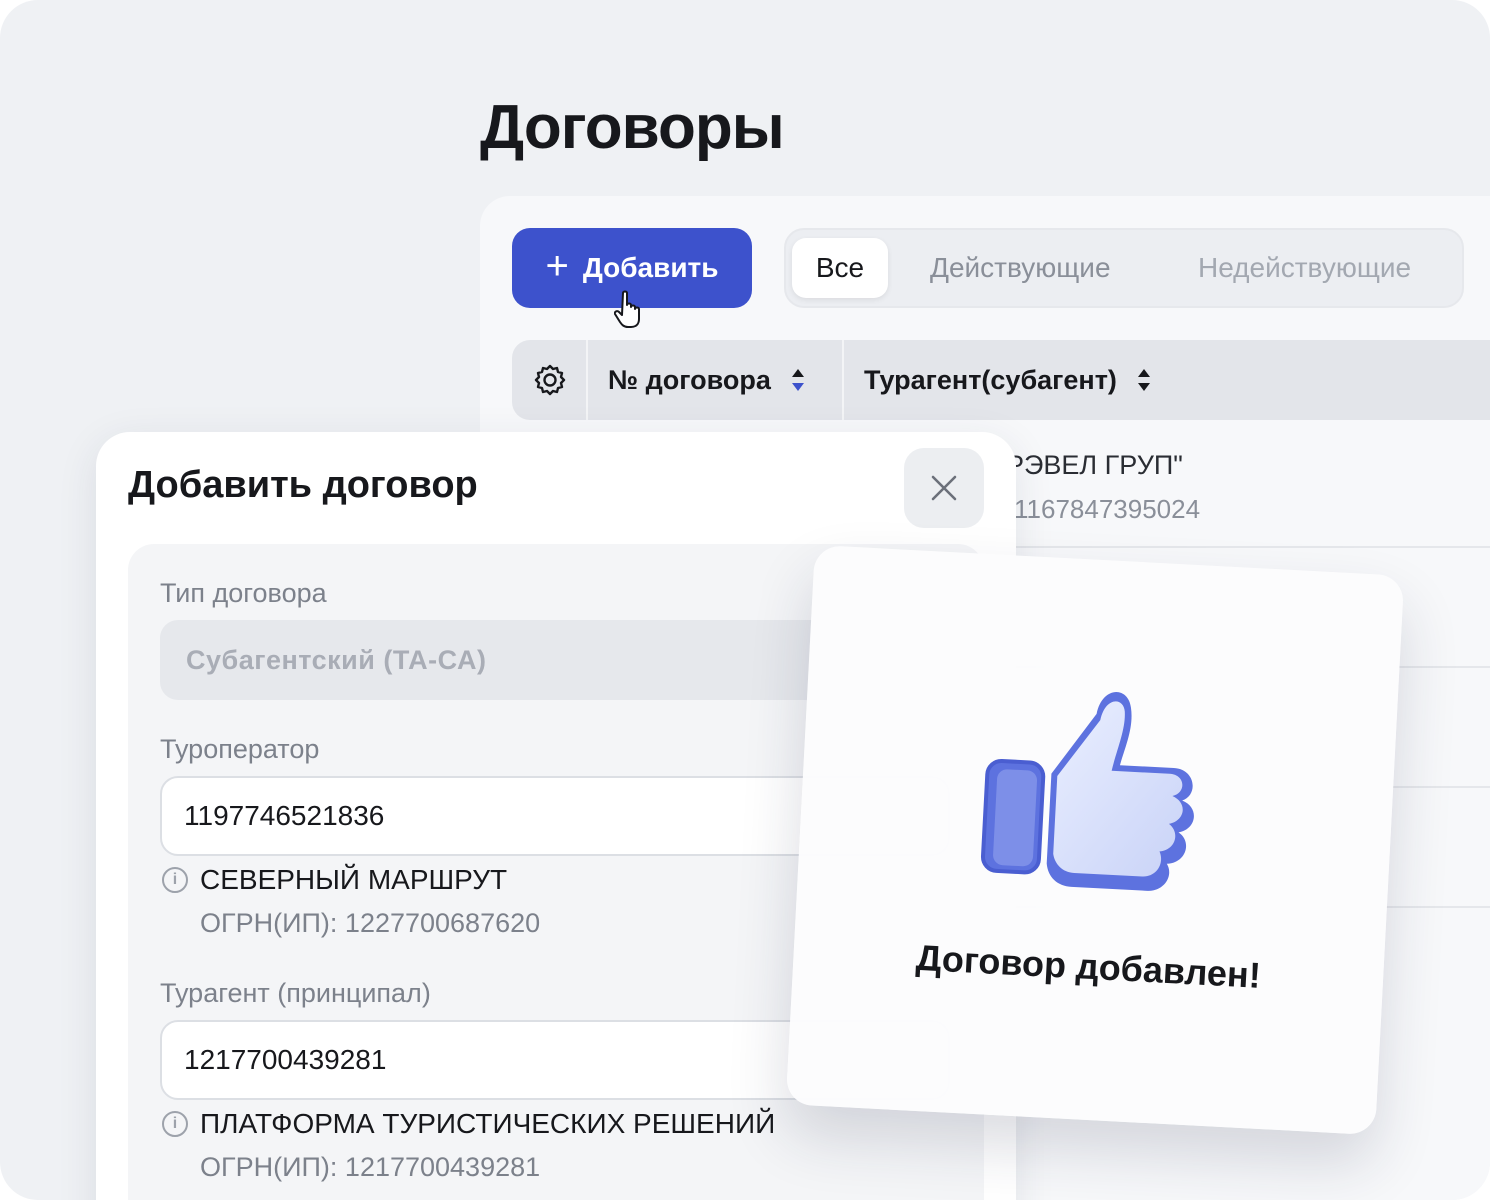  What do you see at coordinates (240, 749) in the screenshot?
I see `operator-label: Туроператор` at bounding box center [240, 749].